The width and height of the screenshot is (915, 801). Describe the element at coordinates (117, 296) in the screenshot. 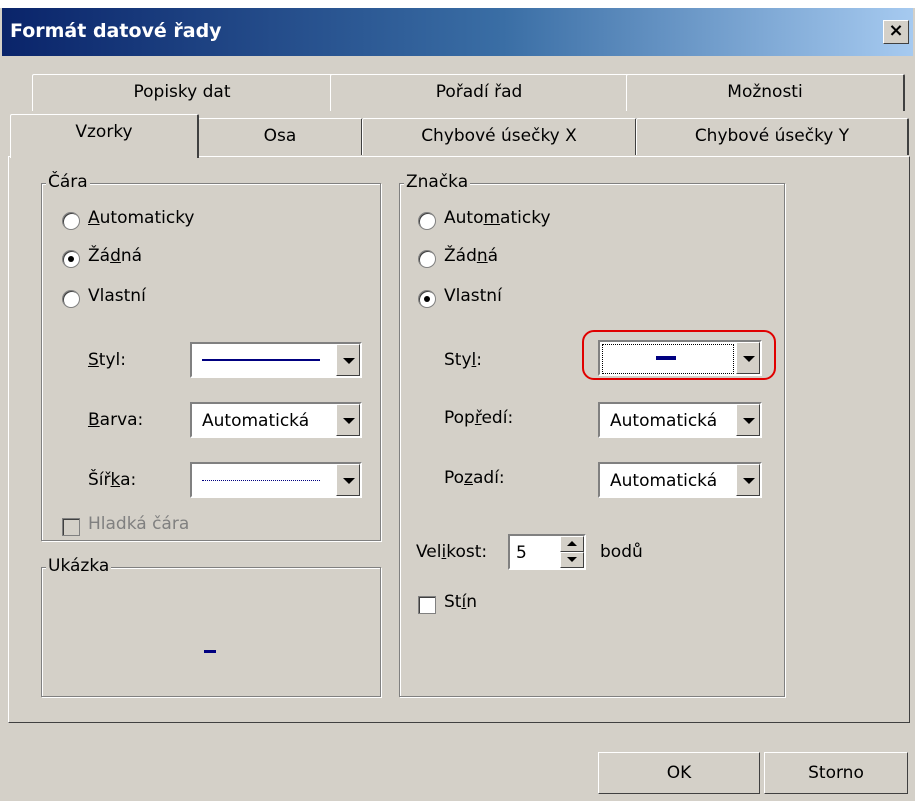

I see `line-custom-label: Vlastní` at that location.